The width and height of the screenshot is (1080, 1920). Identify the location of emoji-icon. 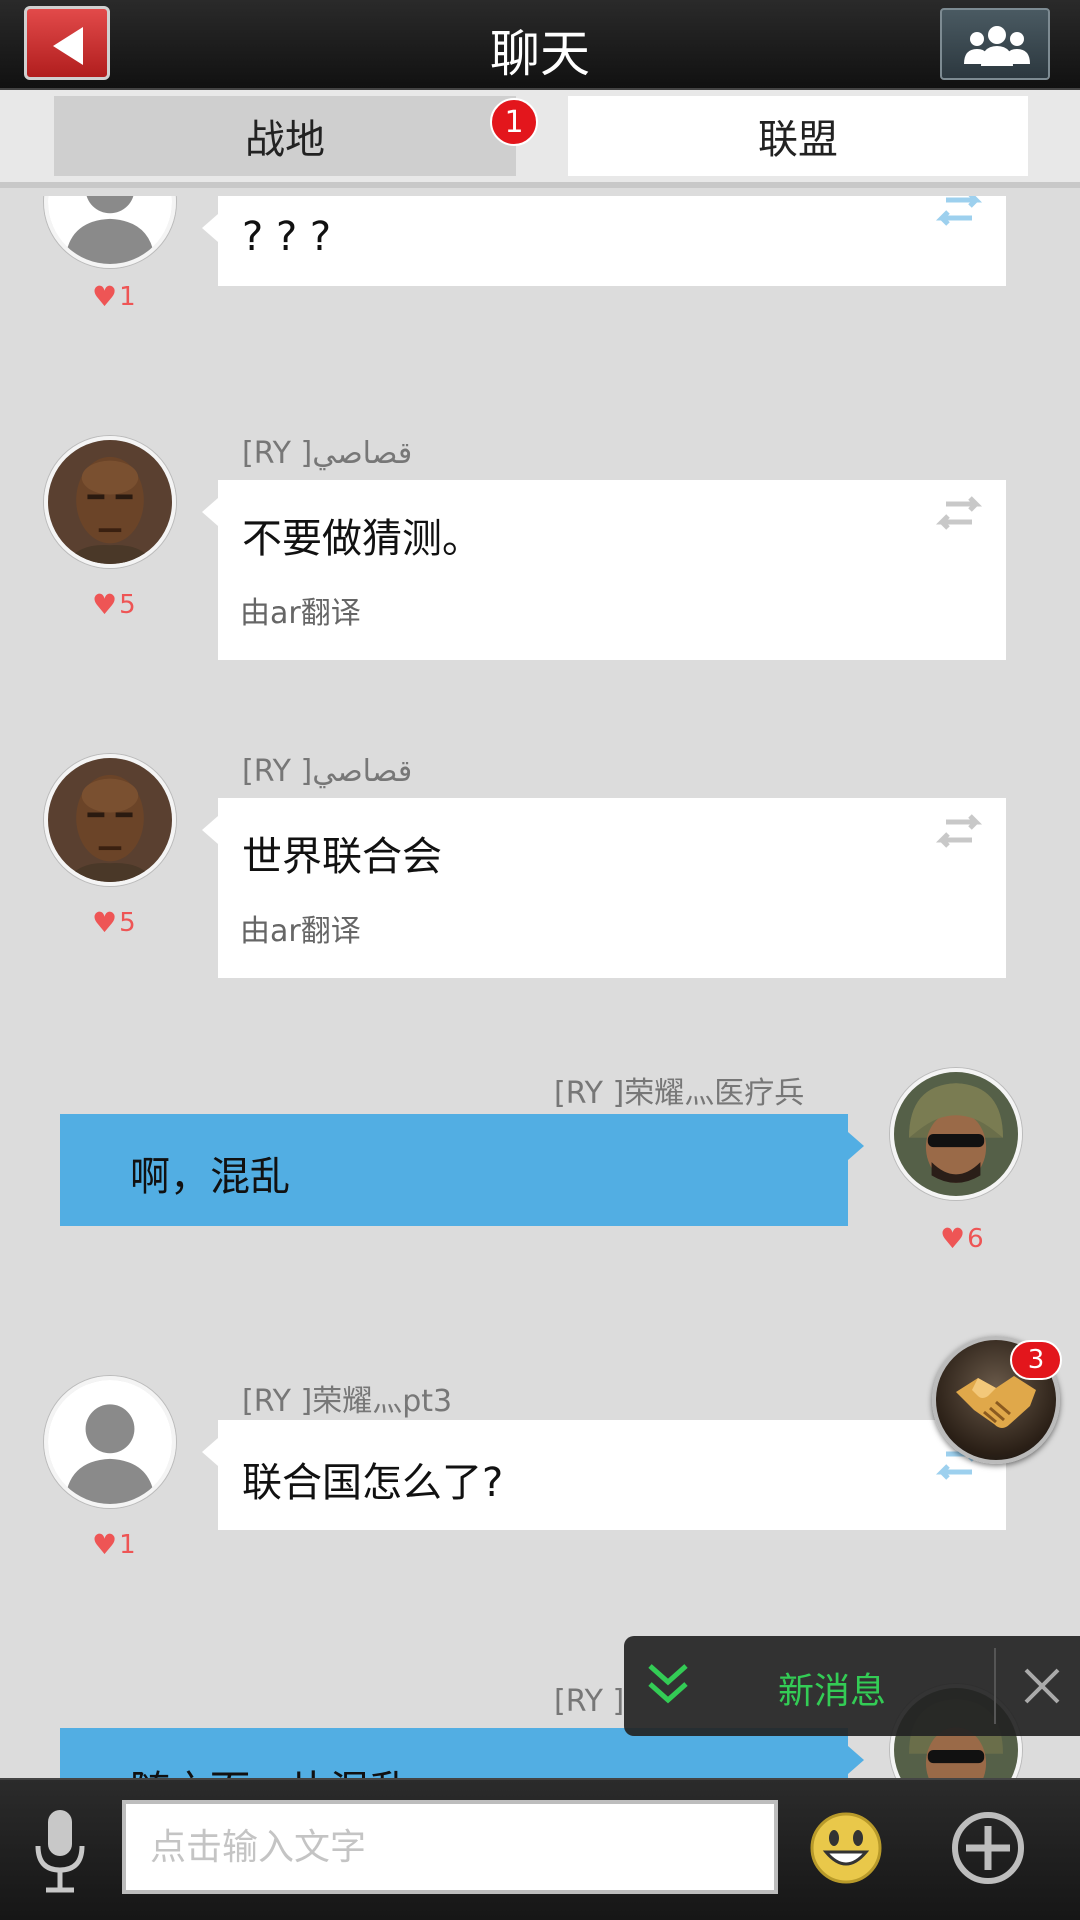
(846, 1848).